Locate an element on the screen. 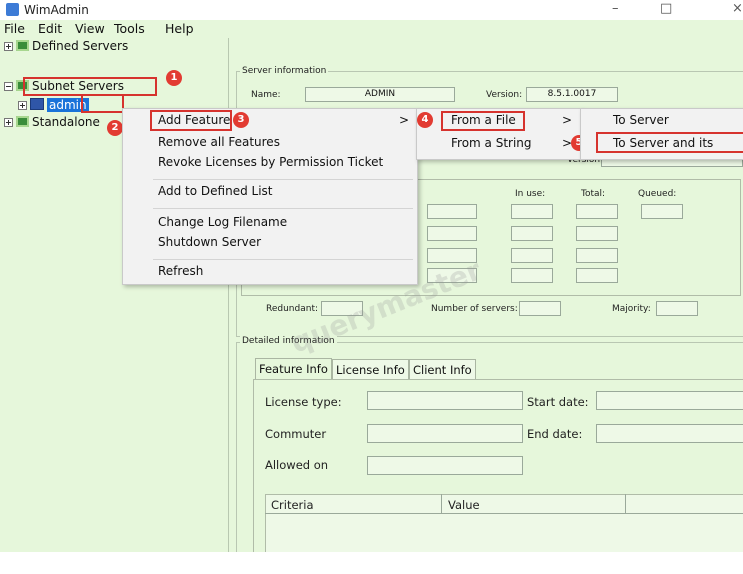 The width and height of the screenshot is (743, 574). add-feature-submenu: From a File > From a String > is located at coordinates (499, 134).